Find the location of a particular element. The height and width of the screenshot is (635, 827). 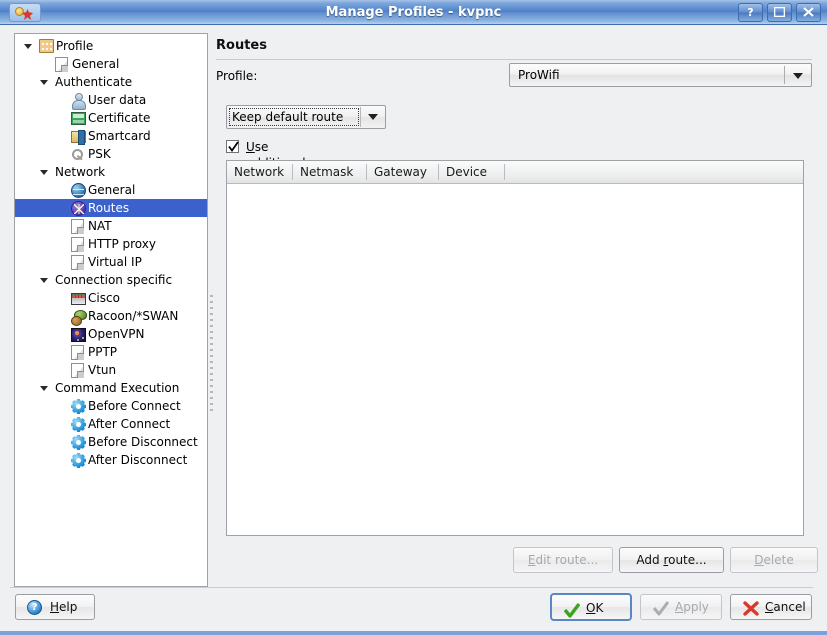

sidebar-item-label: PPTP is located at coordinates (103, 352).